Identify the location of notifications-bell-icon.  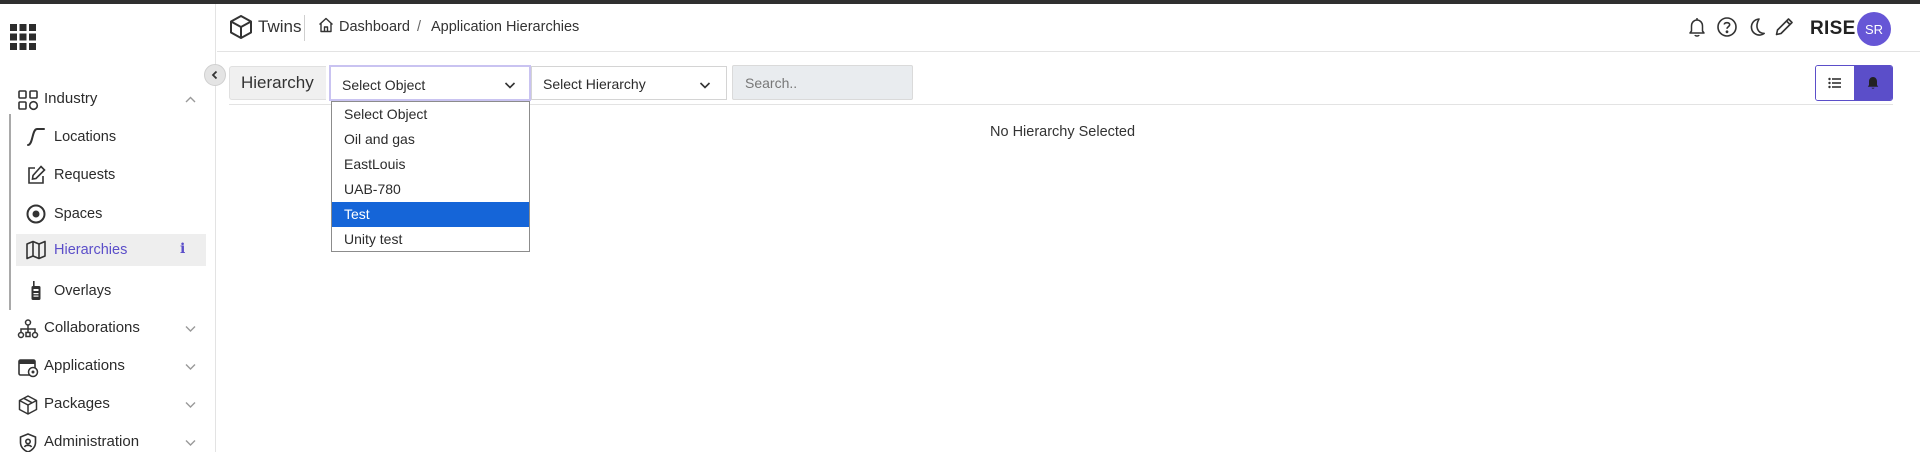
(1697, 27).